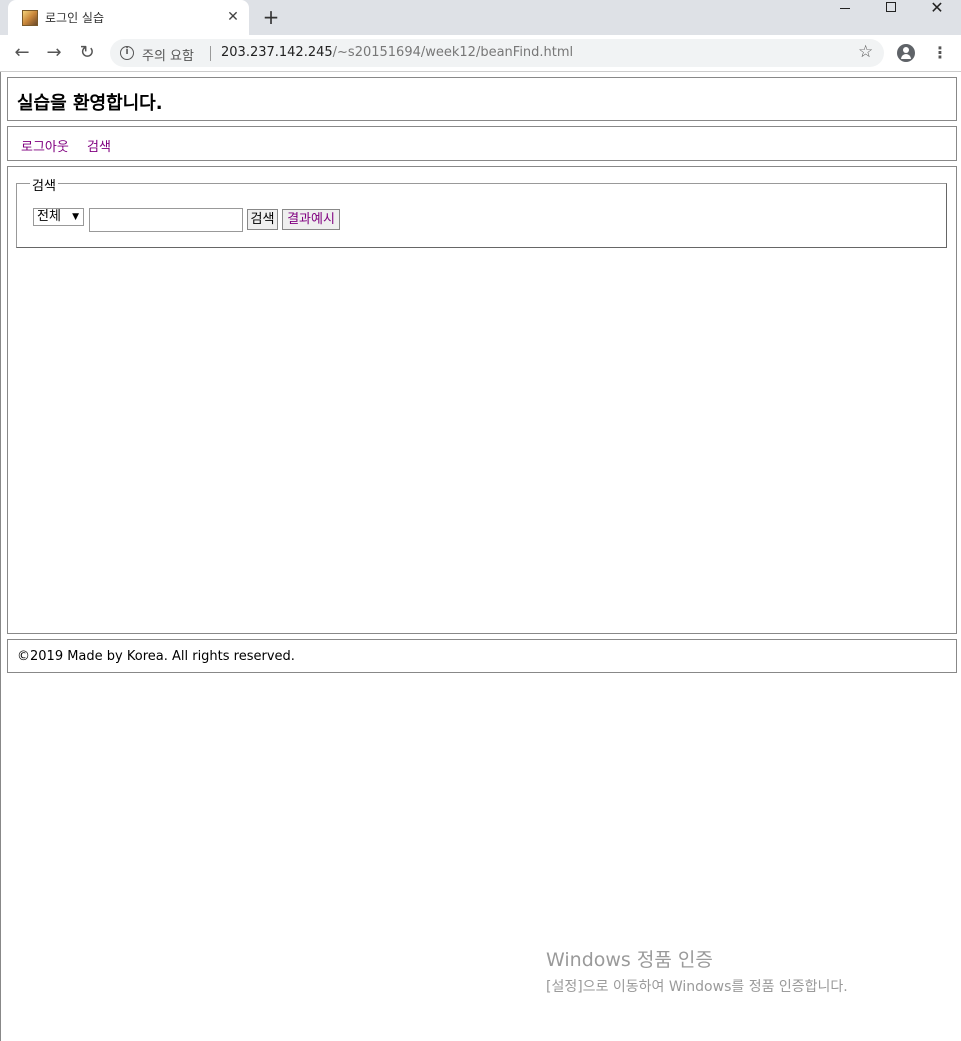 This screenshot has height=1041, width=961. I want to click on favicon-icon, so click(30, 18).